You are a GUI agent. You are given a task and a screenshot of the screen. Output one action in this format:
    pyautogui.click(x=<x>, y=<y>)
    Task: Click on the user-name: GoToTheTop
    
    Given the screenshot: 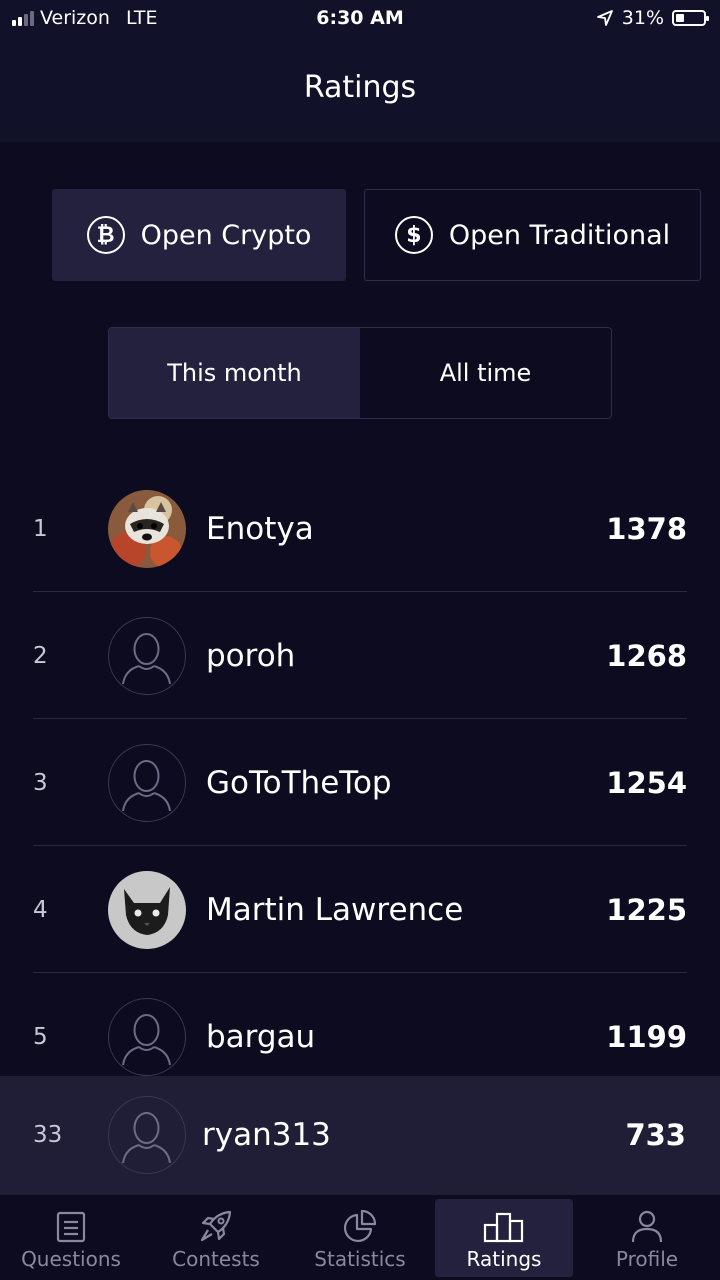 What is the action you would take?
    pyautogui.click(x=299, y=782)
    